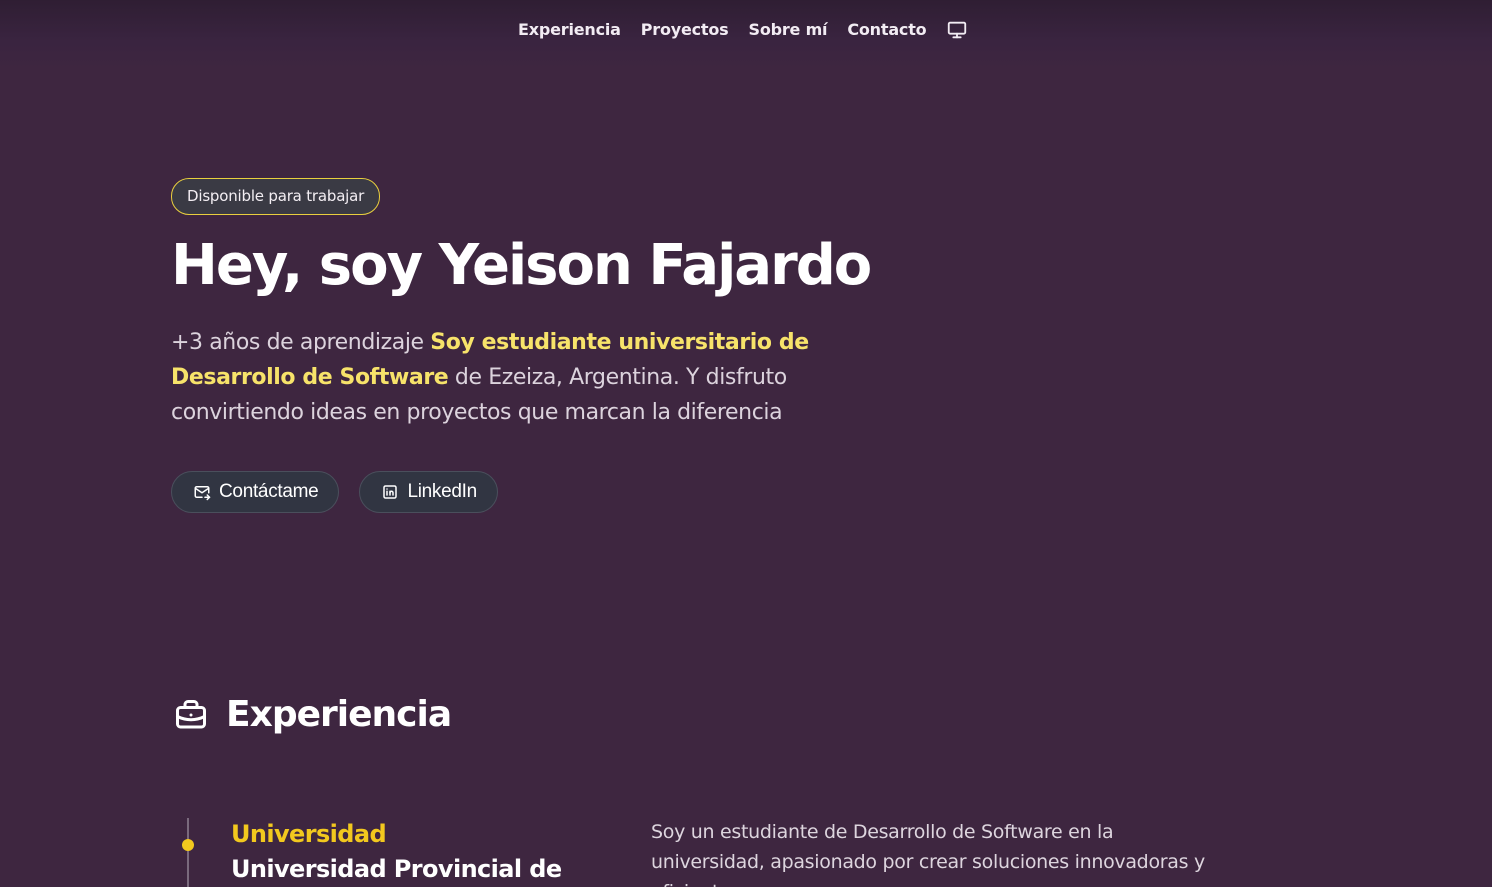 The width and height of the screenshot is (1492, 887). What do you see at coordinates (339, 714) in the screenshot?
I see `experience-title: Experiencia` at bounding box center [339, 714].